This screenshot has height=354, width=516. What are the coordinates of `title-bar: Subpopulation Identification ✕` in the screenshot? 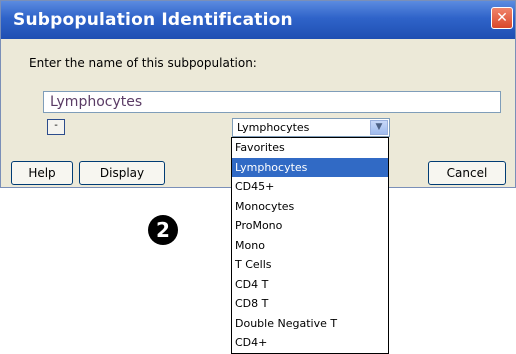 It's located at (258, 20).